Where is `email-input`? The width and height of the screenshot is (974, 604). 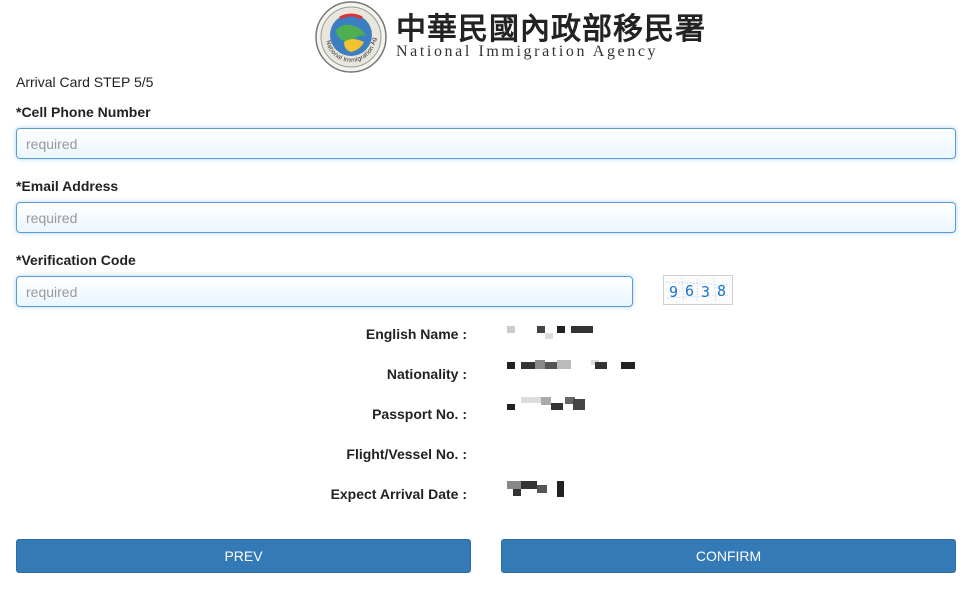 email-input is located at coordinates (486, 217).